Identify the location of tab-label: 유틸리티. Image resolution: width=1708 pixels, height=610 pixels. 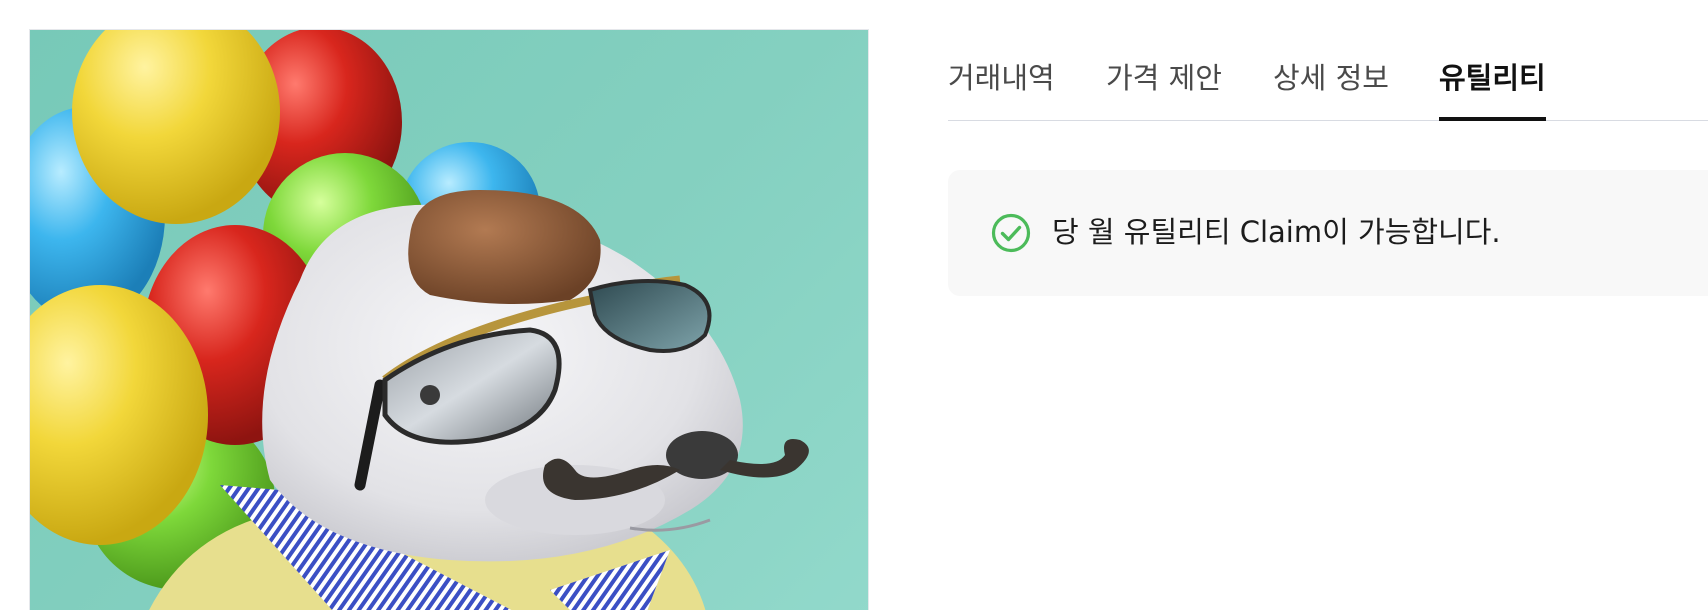
(1492, 78).